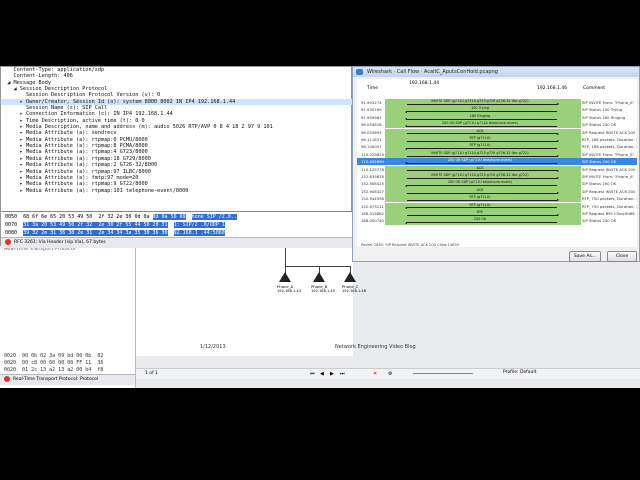  I want to click on flow-header: Time 192.168.1.44 192.168.1.46 Comment, so click(497, 88).